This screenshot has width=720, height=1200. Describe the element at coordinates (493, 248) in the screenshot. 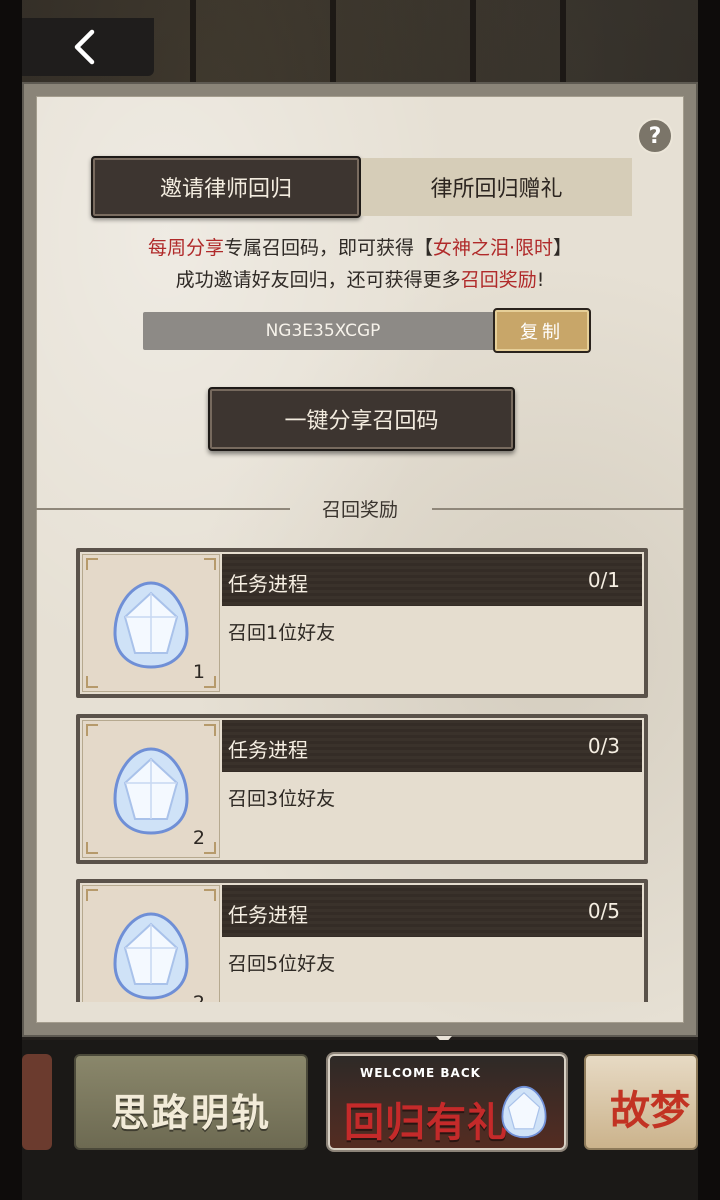

I see `desc-highlight: 女神之泪·限时` at that location.